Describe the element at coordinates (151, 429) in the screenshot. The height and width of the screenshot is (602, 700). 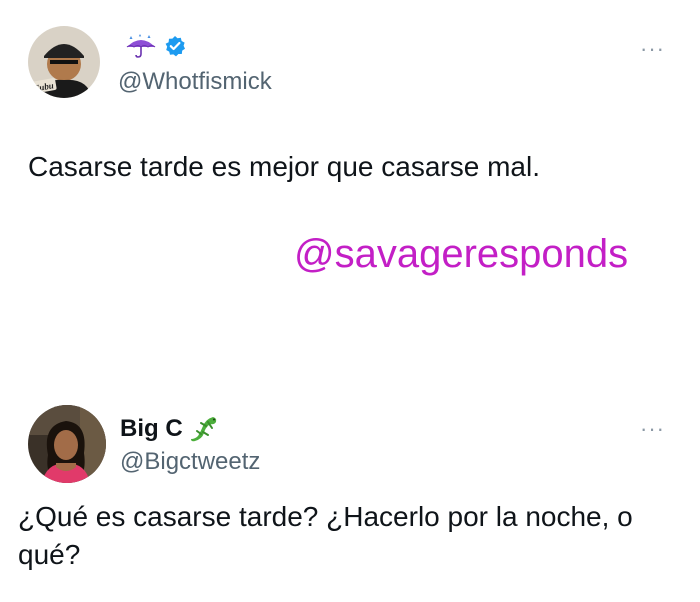
I see `display-name: Big C` at that location.